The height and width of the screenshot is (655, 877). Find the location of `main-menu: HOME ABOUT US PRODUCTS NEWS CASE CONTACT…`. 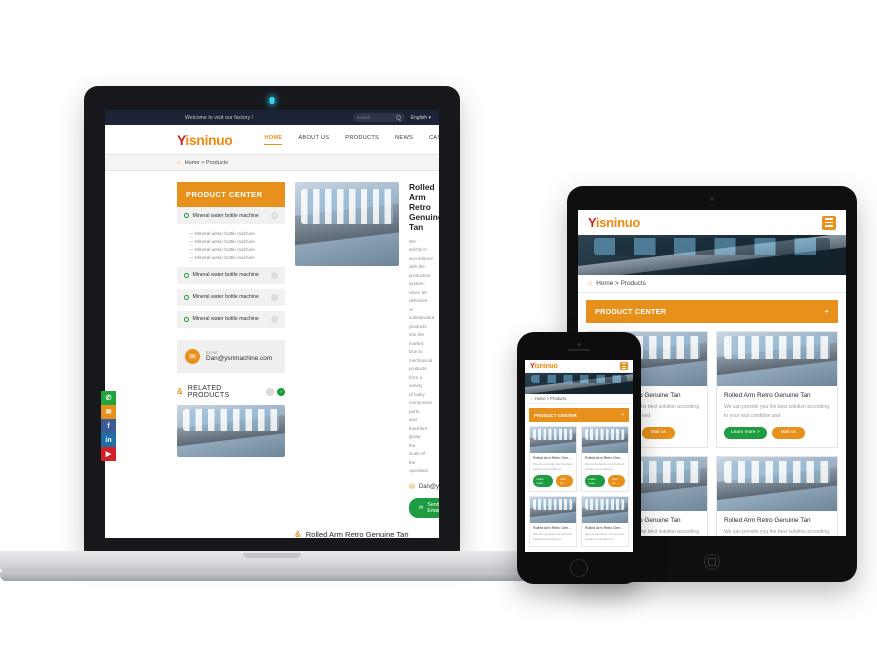

main-menu: HOME ABOUT US PRODUCTS NEWS CASE CONTACT… is located at coordinates (351, 140).